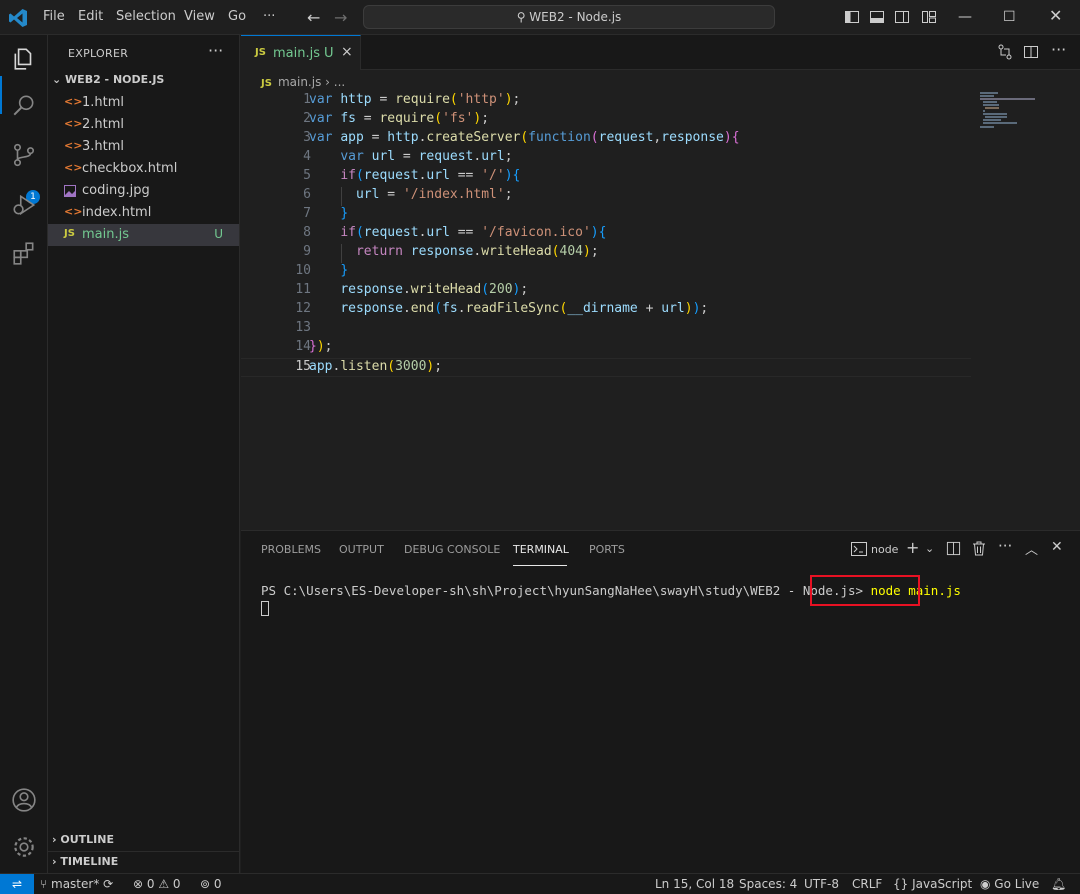 This screenshot has height=894, width=1080. Describe the element at coordinates (606, 253) in the screenshot. I see `code-line: 9 return response.writeHead(404);` at that location.